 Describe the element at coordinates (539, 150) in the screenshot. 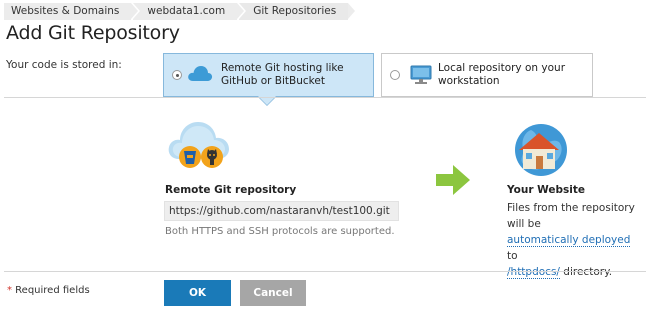

I see `website-globe-house-icon` at that location.